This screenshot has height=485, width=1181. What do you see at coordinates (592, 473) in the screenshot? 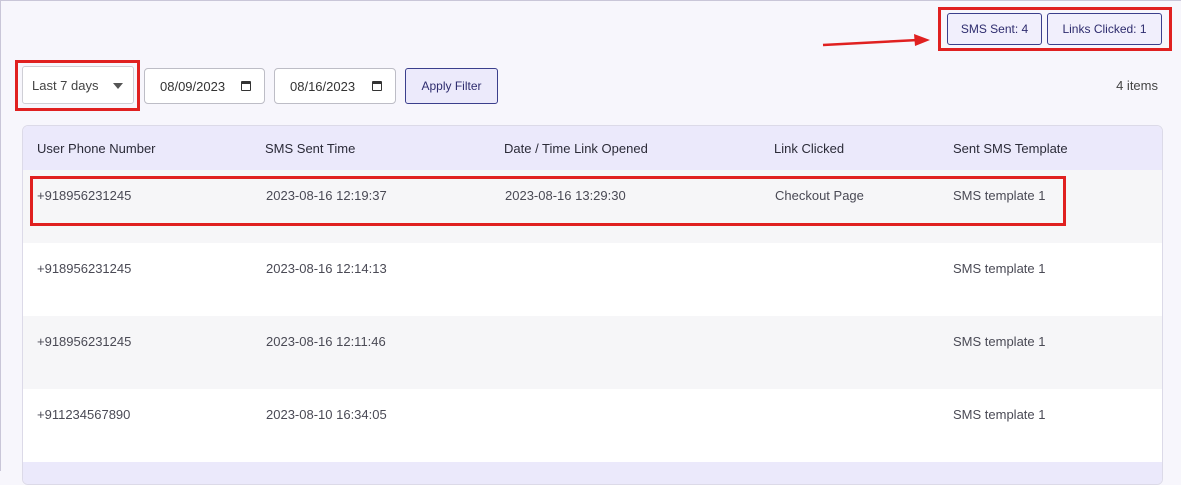
I see `table-footer` at bounding box center [592, 473].